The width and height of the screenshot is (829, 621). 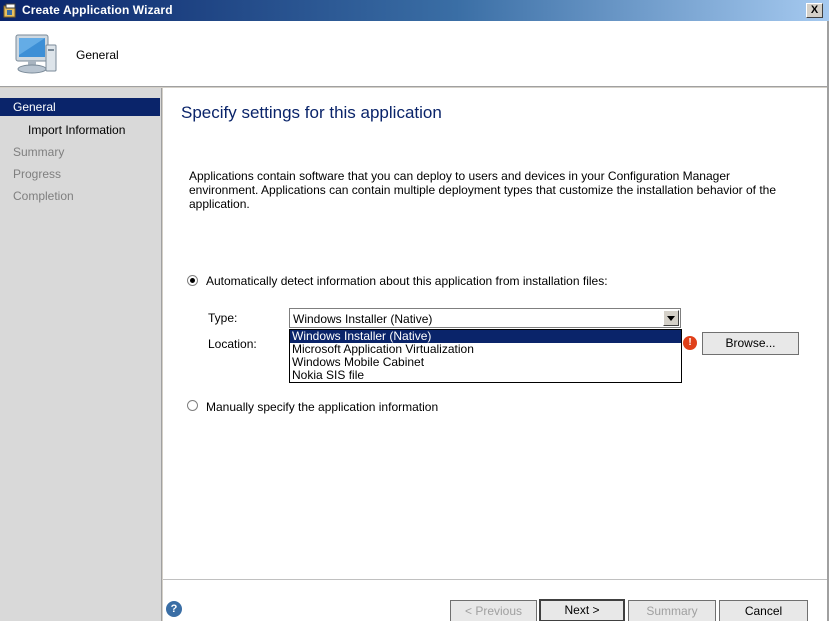 What do you see at coordinates (97, 55) in the screenshot?
I see `header-title: General` at bounding box center [97, 55].